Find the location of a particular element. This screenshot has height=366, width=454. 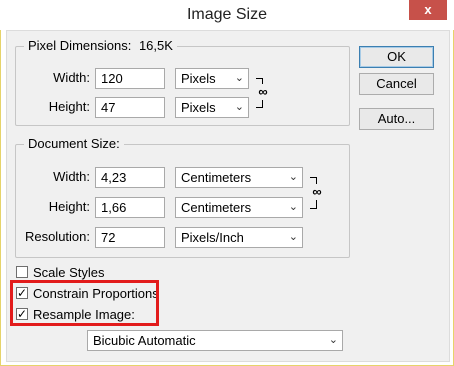

scale-styles-option: Scale Styles is located at coordinates (60, 272).